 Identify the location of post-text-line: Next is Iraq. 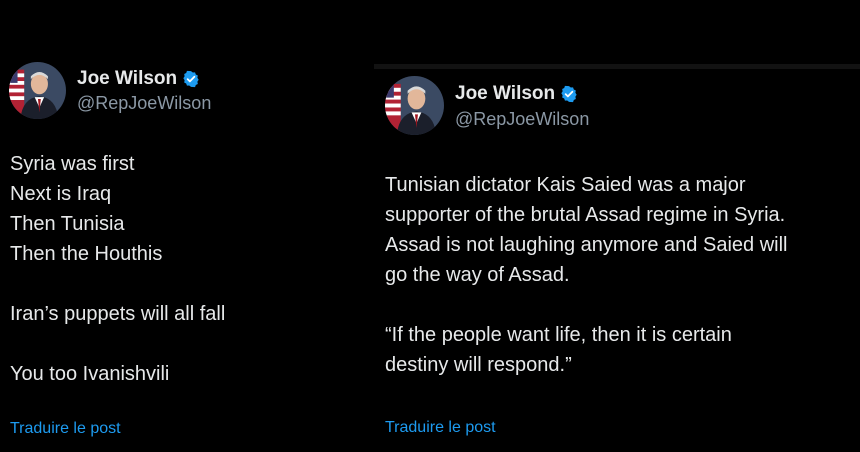
(61, 194).